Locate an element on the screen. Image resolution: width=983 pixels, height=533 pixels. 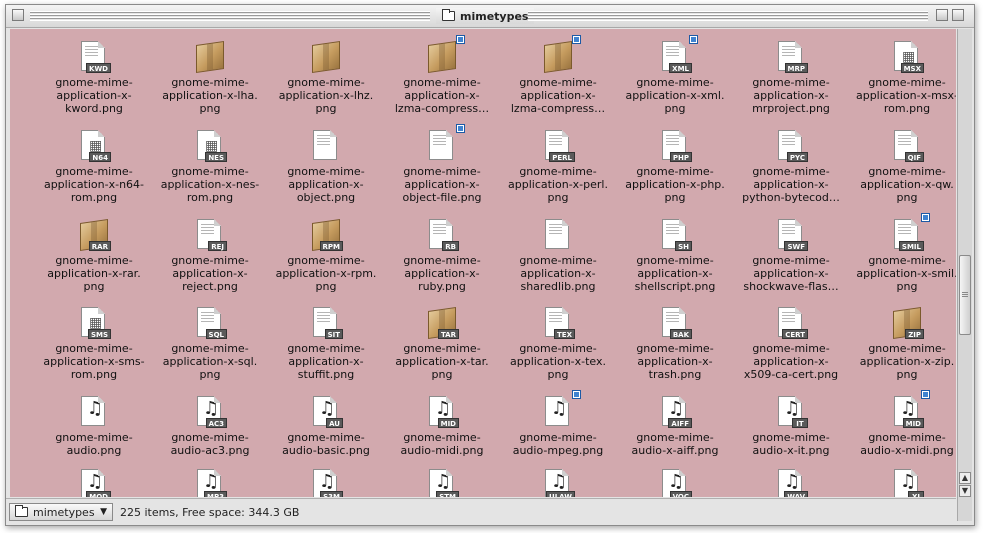
file-name-label: gnome-mime- application-x-lha. png is located at coordinates (210, 95).